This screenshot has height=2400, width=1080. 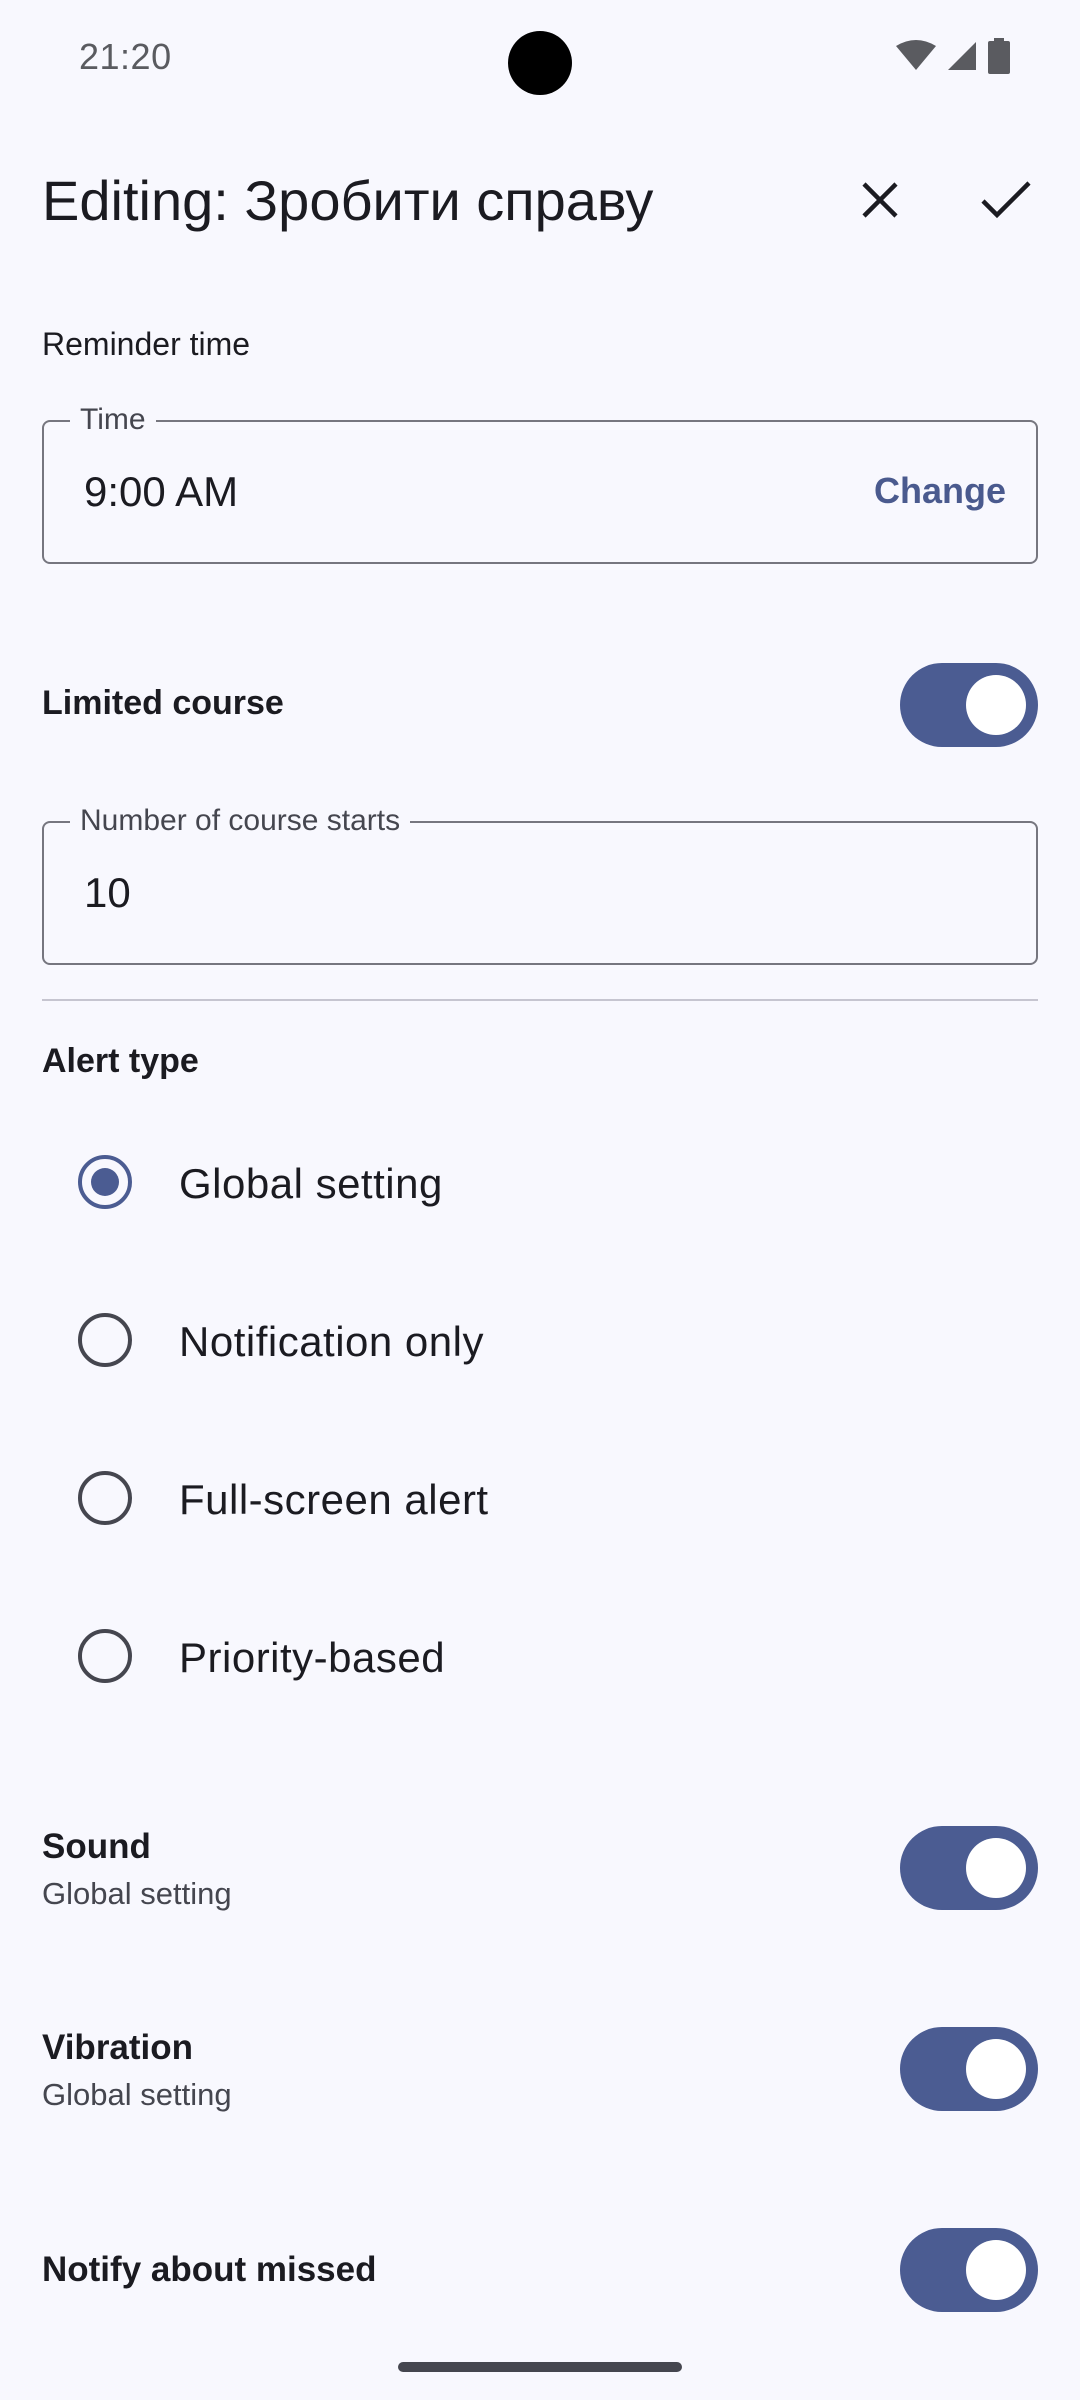 I want to click on time-value: 9:00 AM, so click(x=161, y=491).